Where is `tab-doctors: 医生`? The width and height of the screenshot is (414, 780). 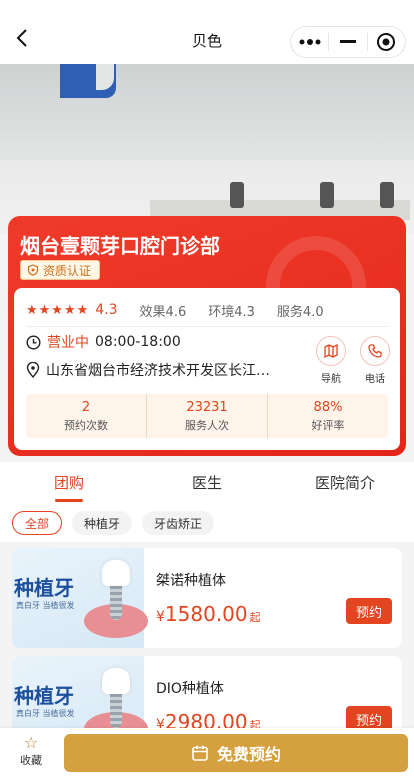 tab-doctors: 医生 is located at coordinates (207, 483).